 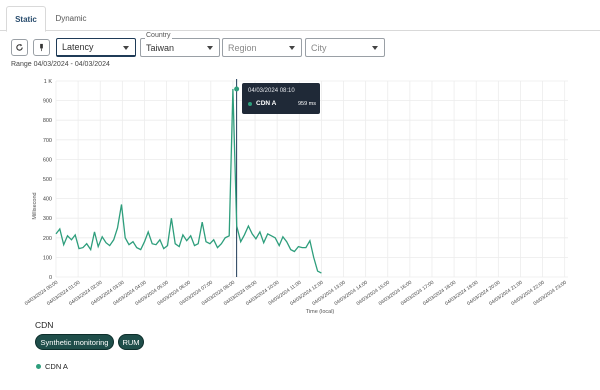 What do you see at coordinates (74, 342) in the screenshot?
I see `chip-synthetic-monitoring: Synthetic monitoring` at bounding box center [74, 342].